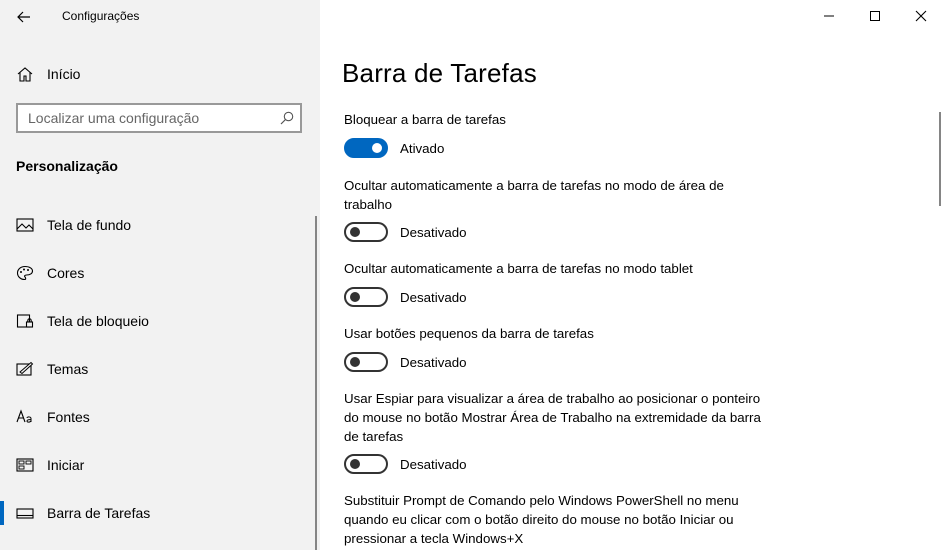 The image size is (944, 550). I want to click on sidebar-item-label: Cores, so click(66, 273).